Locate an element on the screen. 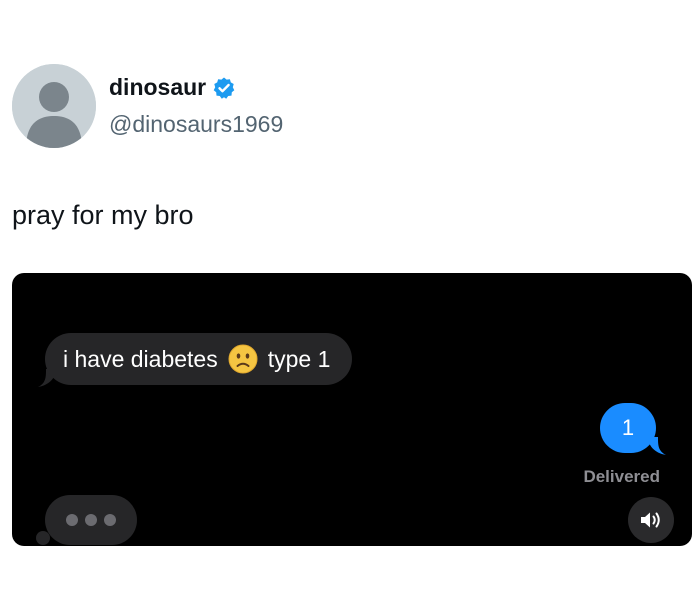 The height and width of the screenshot is (616, 700). avatar is located at coordinates (54, 106).